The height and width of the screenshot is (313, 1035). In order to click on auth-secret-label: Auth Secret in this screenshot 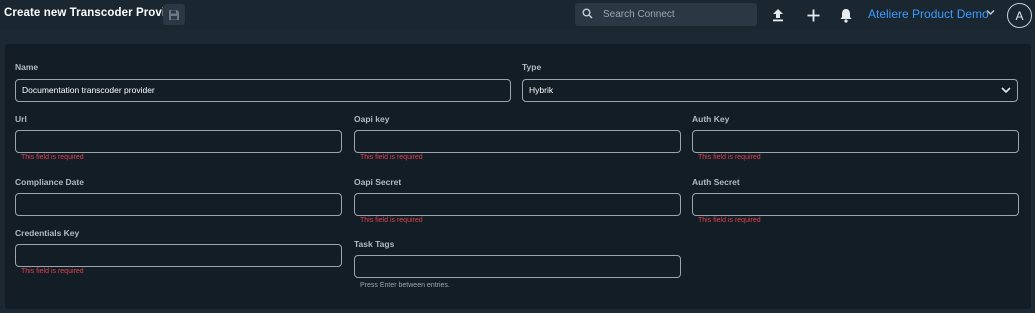, I will do `click(716, 182)`.